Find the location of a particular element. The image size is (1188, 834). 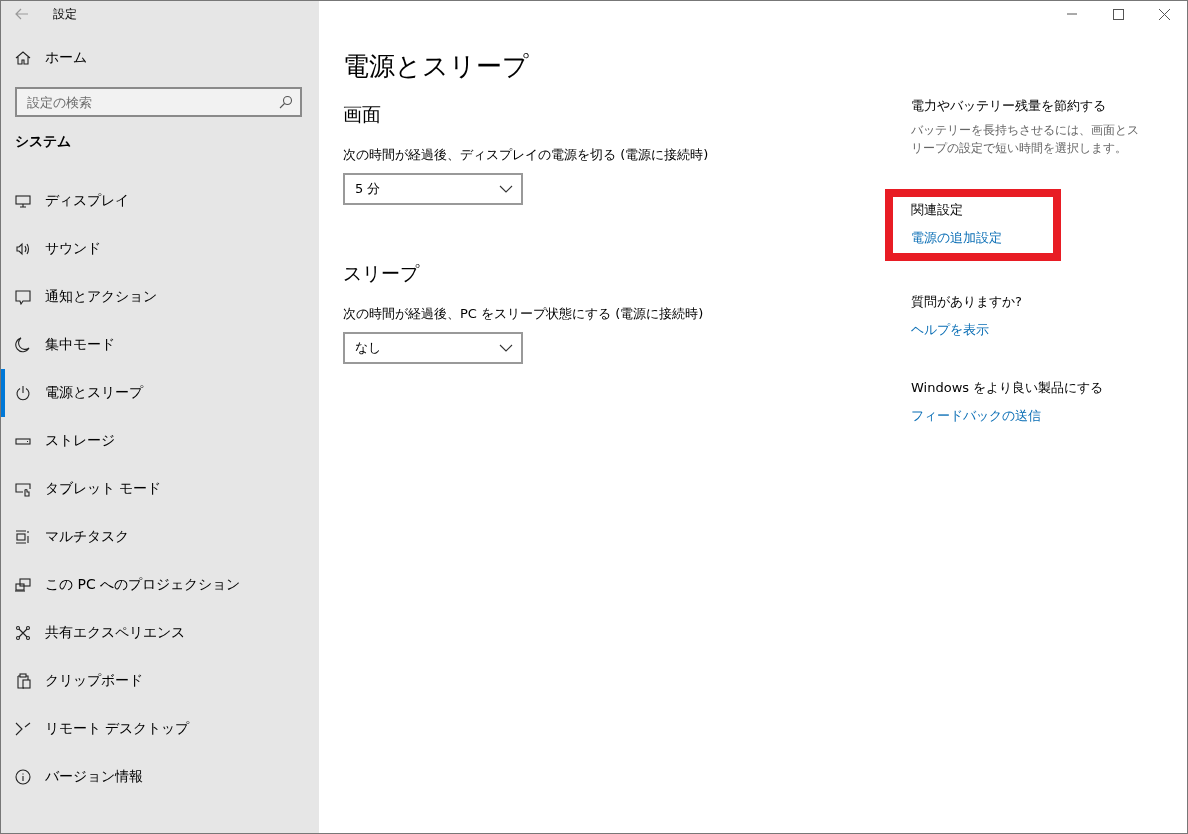

section-heading: システム is located at coordinates (43, 142).